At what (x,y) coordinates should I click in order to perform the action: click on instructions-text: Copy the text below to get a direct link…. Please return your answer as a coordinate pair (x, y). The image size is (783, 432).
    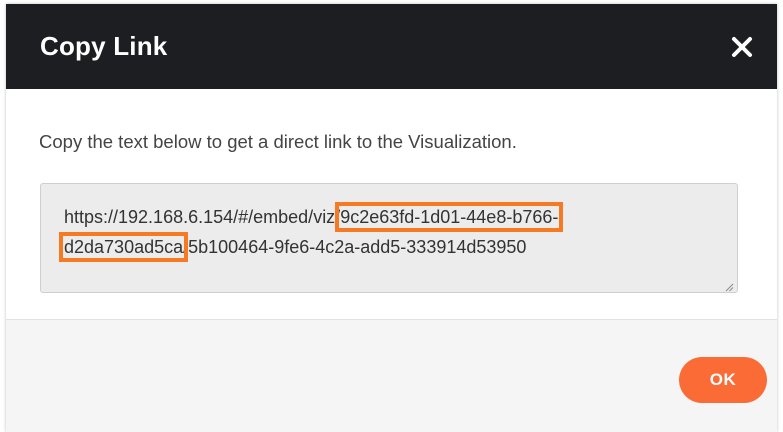
    Looking at the image, I should click on (278, 141).